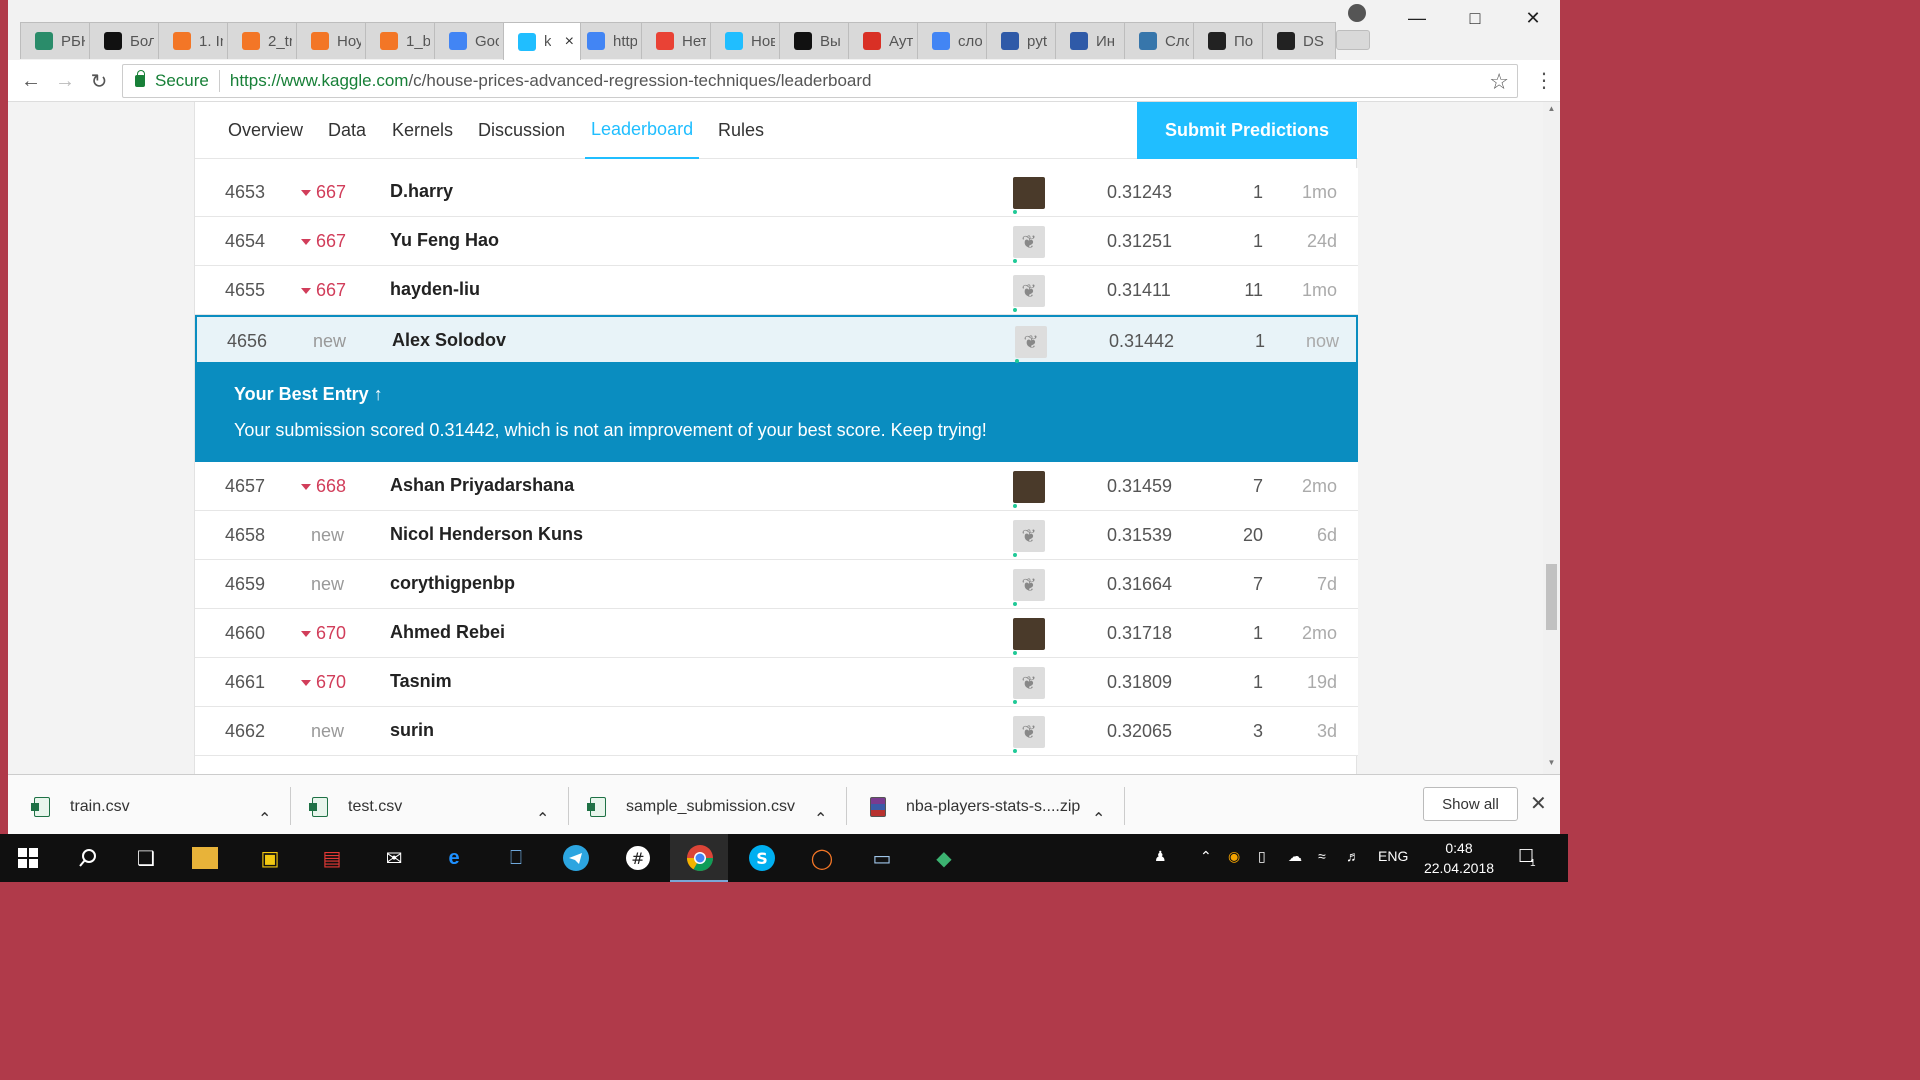 The image size is (1920, 1080). I want to click on browser-tab: 2_tr, so click(264, 40).